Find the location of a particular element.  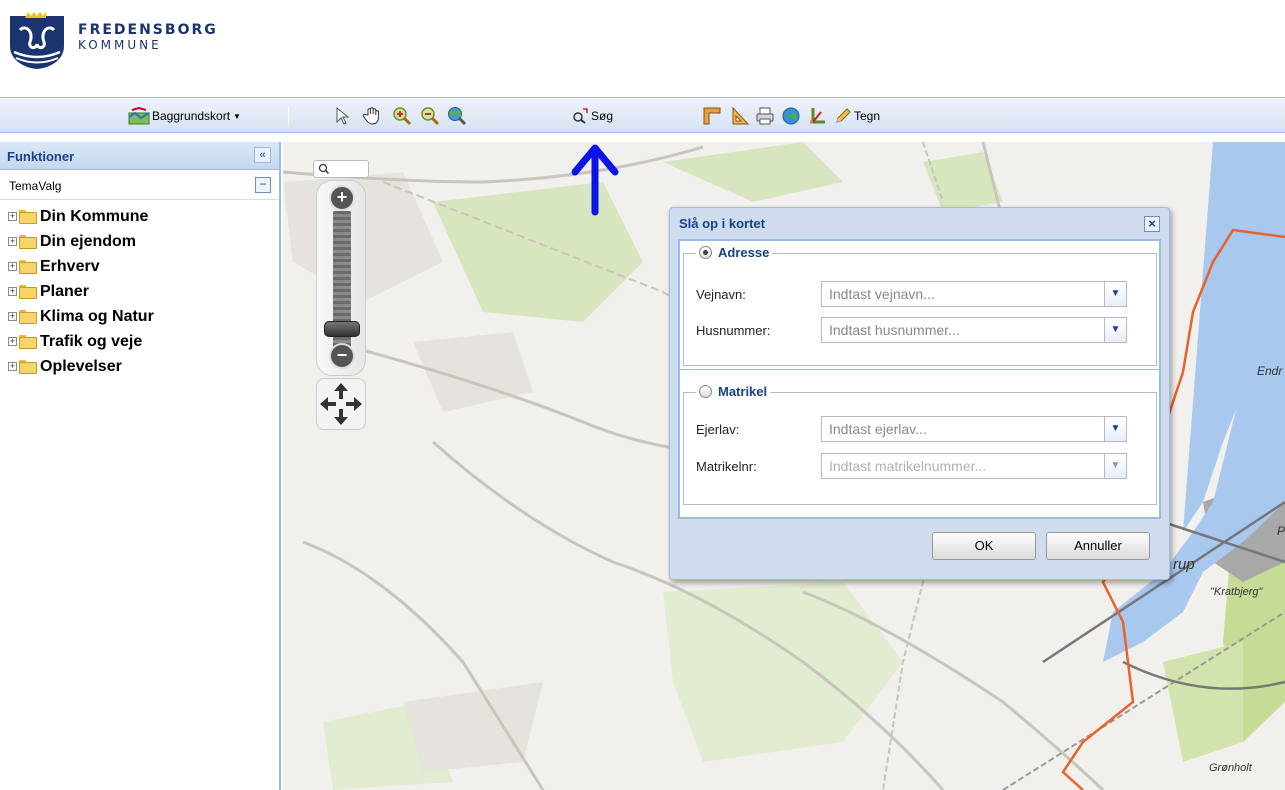

background-map-button: Baggrundskort ▼ is located at coordinates (184, 116).